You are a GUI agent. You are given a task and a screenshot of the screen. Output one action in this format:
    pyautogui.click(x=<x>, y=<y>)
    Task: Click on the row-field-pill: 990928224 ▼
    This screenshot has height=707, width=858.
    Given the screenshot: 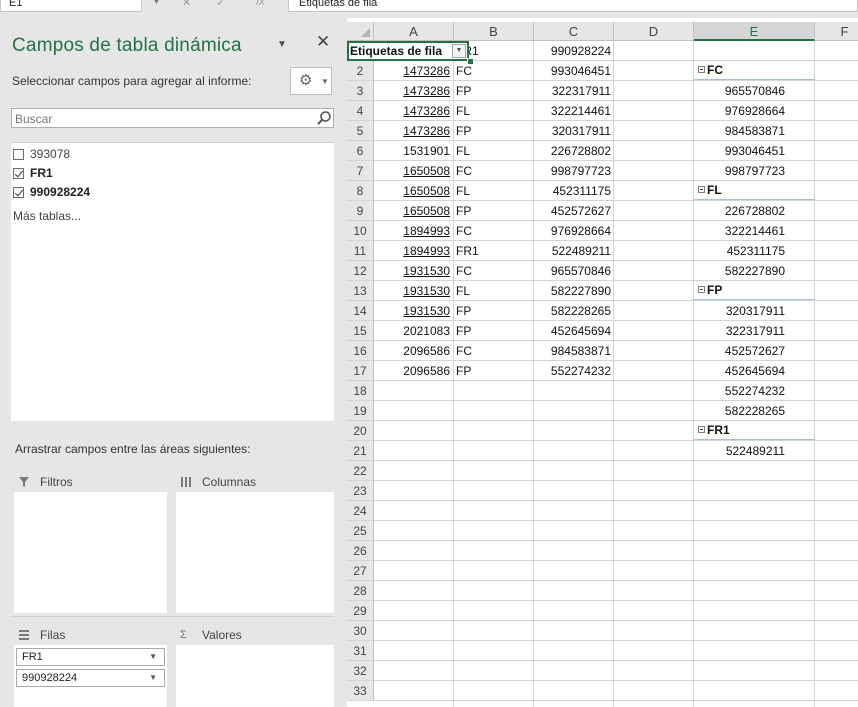 What is the action you would take?
    pyautogui.click(x=90, y=678)
    